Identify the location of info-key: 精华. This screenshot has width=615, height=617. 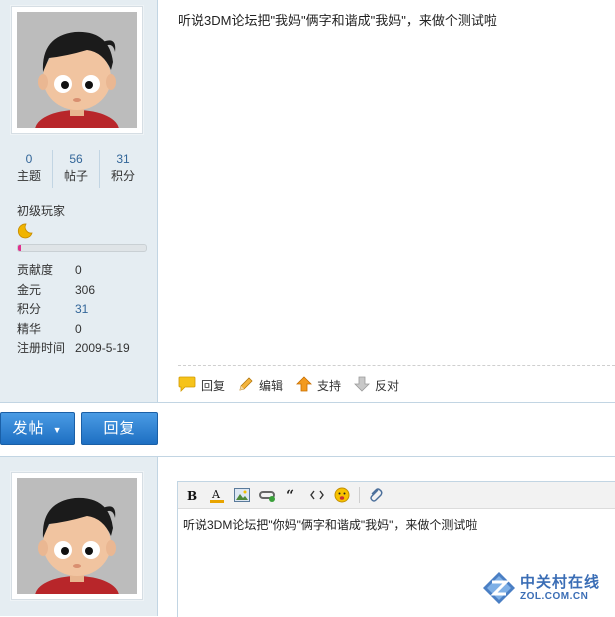
(29, 328).